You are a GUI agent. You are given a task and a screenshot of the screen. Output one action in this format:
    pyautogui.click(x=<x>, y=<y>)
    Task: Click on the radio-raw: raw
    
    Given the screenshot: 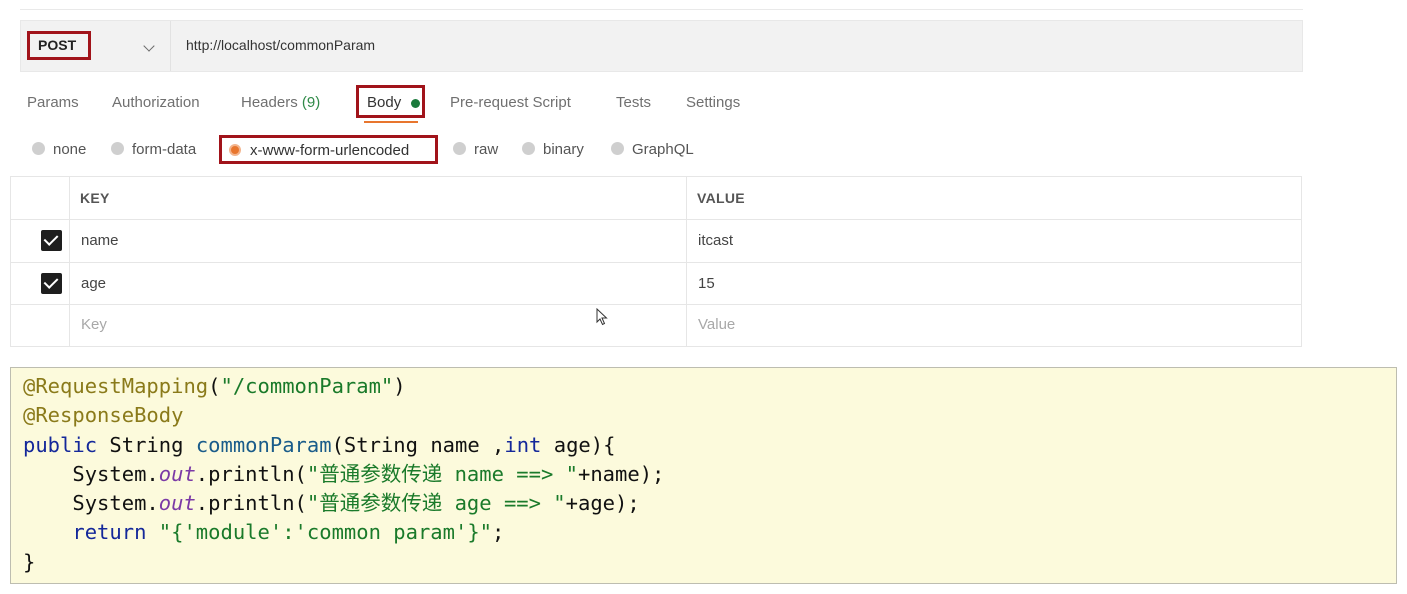 What is the action you would take?
    pyautogui.click(x=475, y=149)
    